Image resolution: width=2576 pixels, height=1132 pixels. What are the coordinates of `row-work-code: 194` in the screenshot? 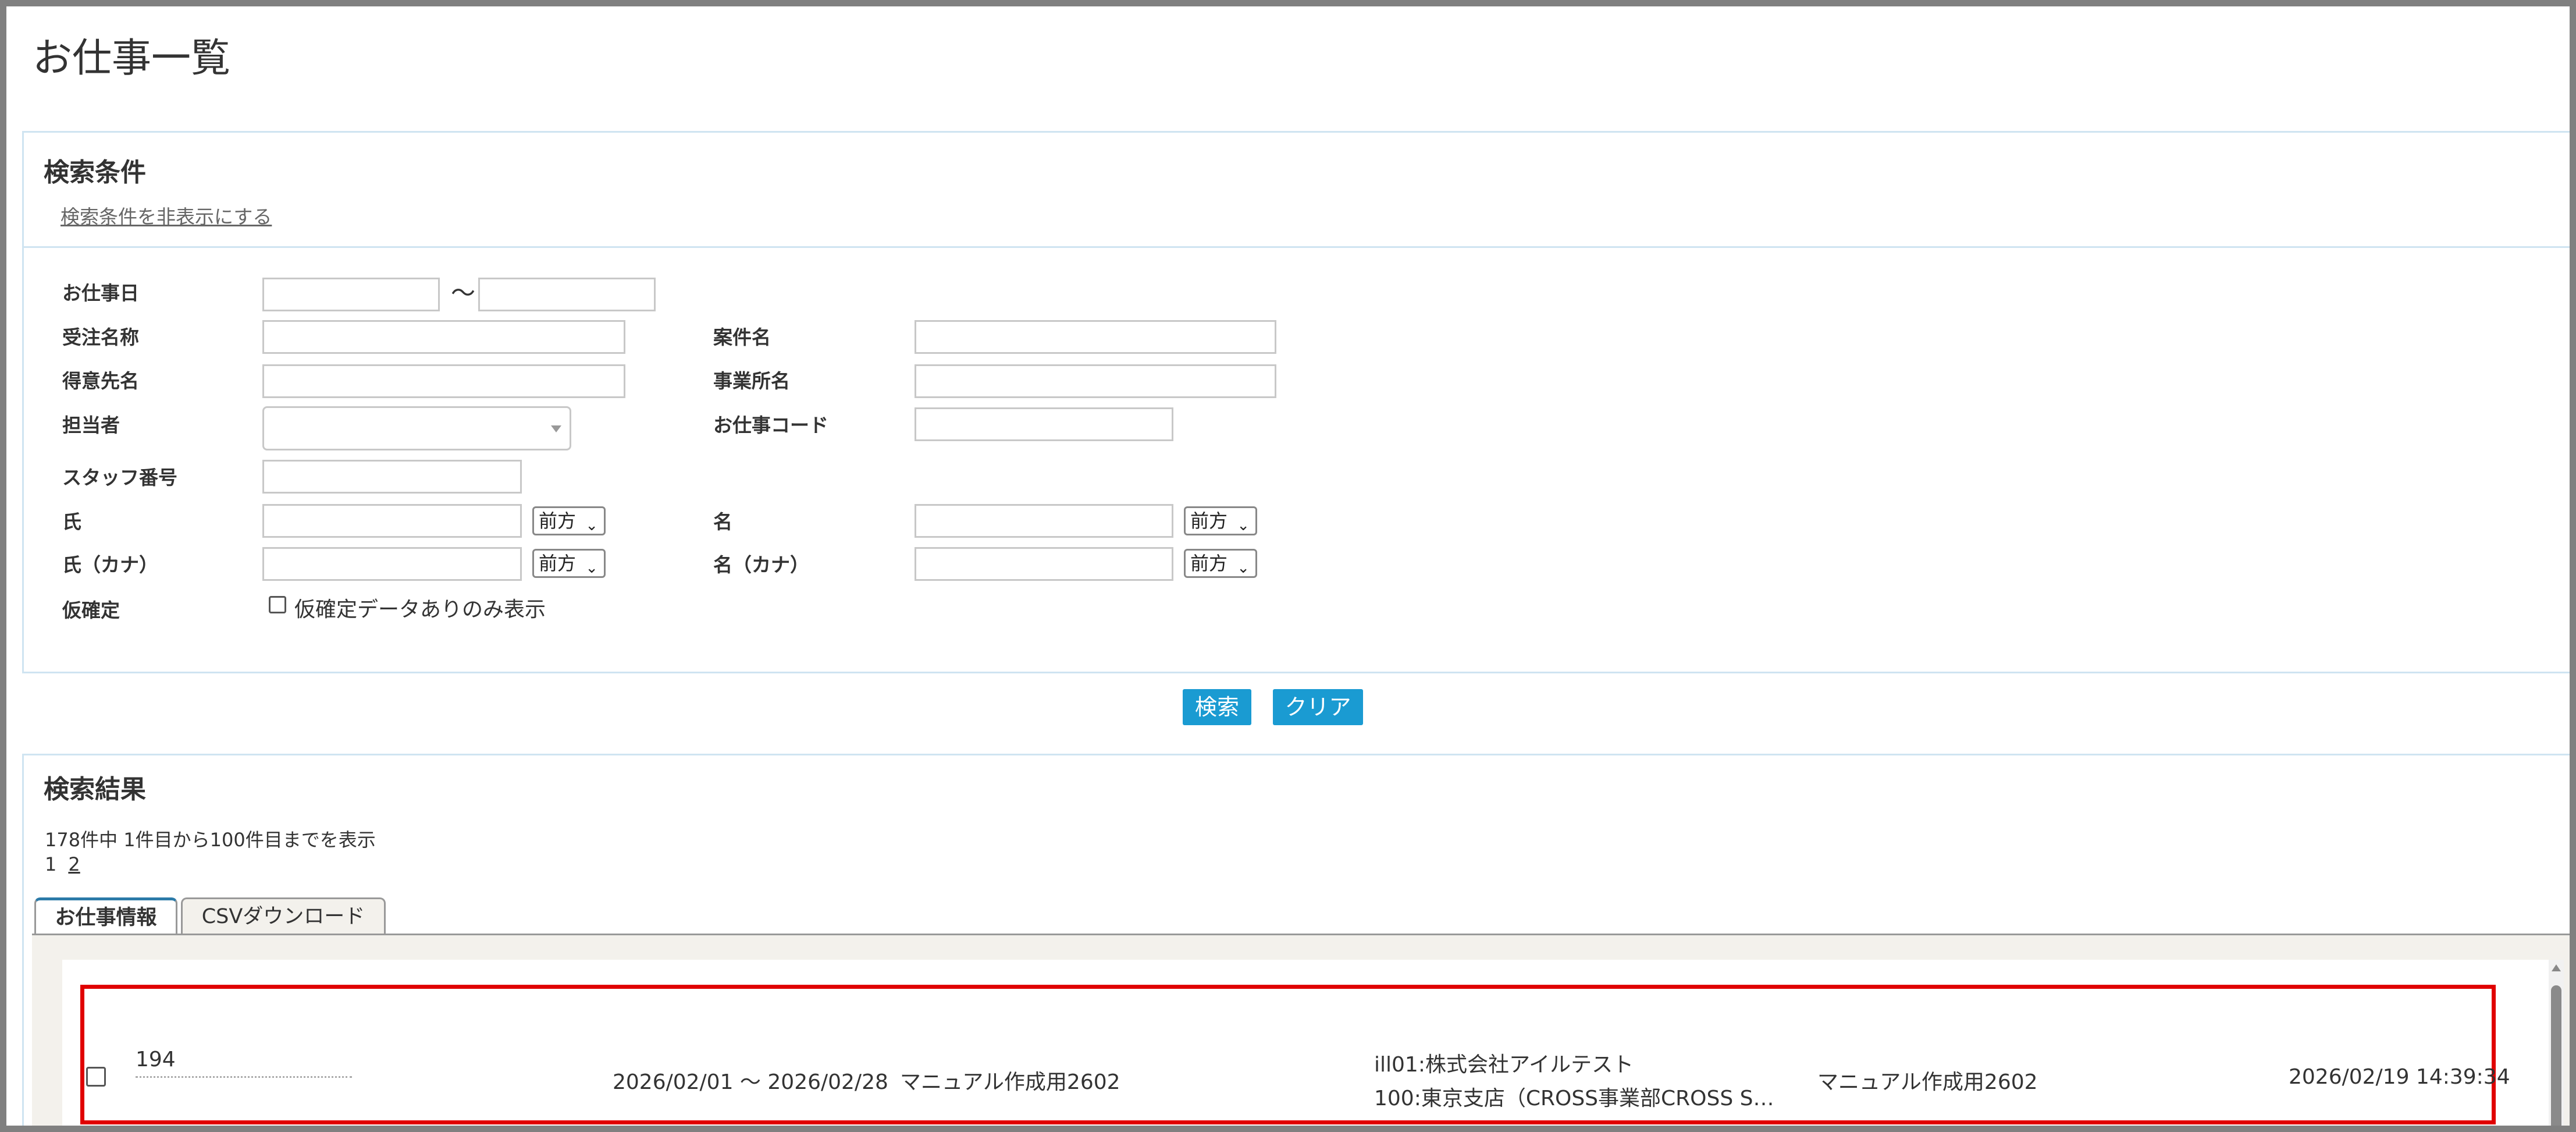 It's located at (244, 1063).